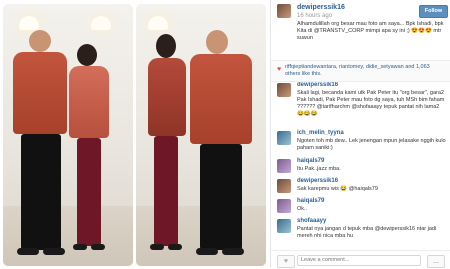  What do you see at coordinates (321, 7) in the screenshot?
I see `author-username: dewiperssik16` at bounding box center [321, 7].